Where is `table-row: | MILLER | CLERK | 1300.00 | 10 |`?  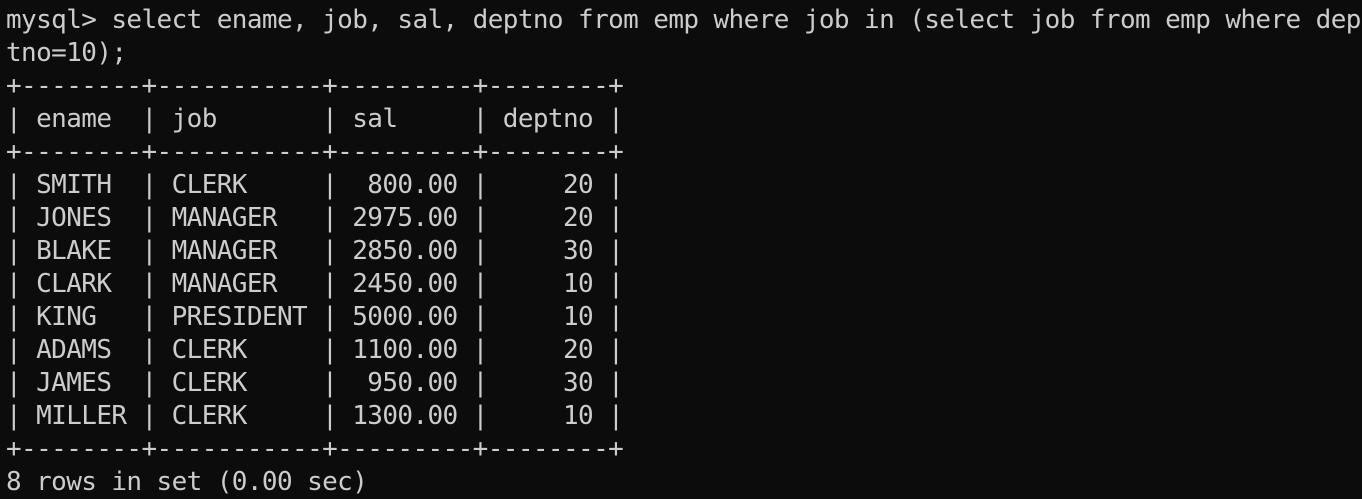
table-row: | MILLER | CLERK | 1300.00 | 10 | is located at coordinates (315, 416).